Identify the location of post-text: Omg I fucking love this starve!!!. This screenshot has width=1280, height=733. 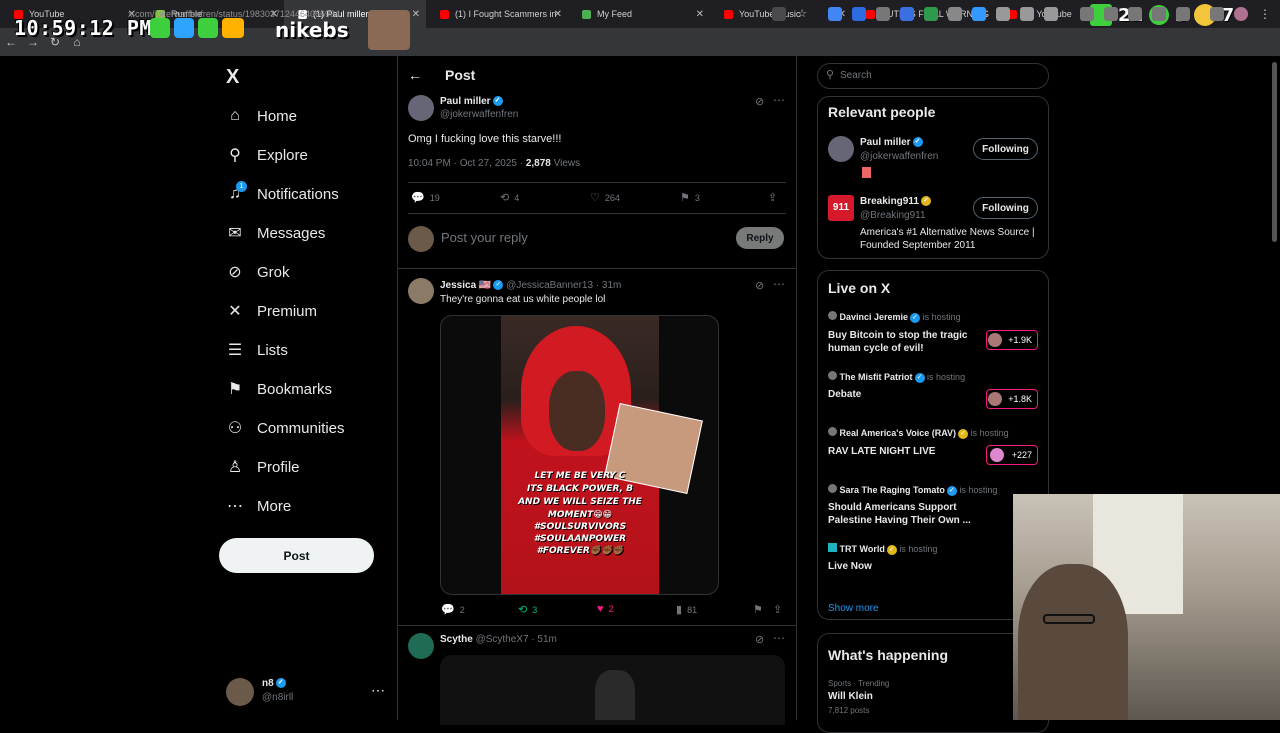
(485, 139).